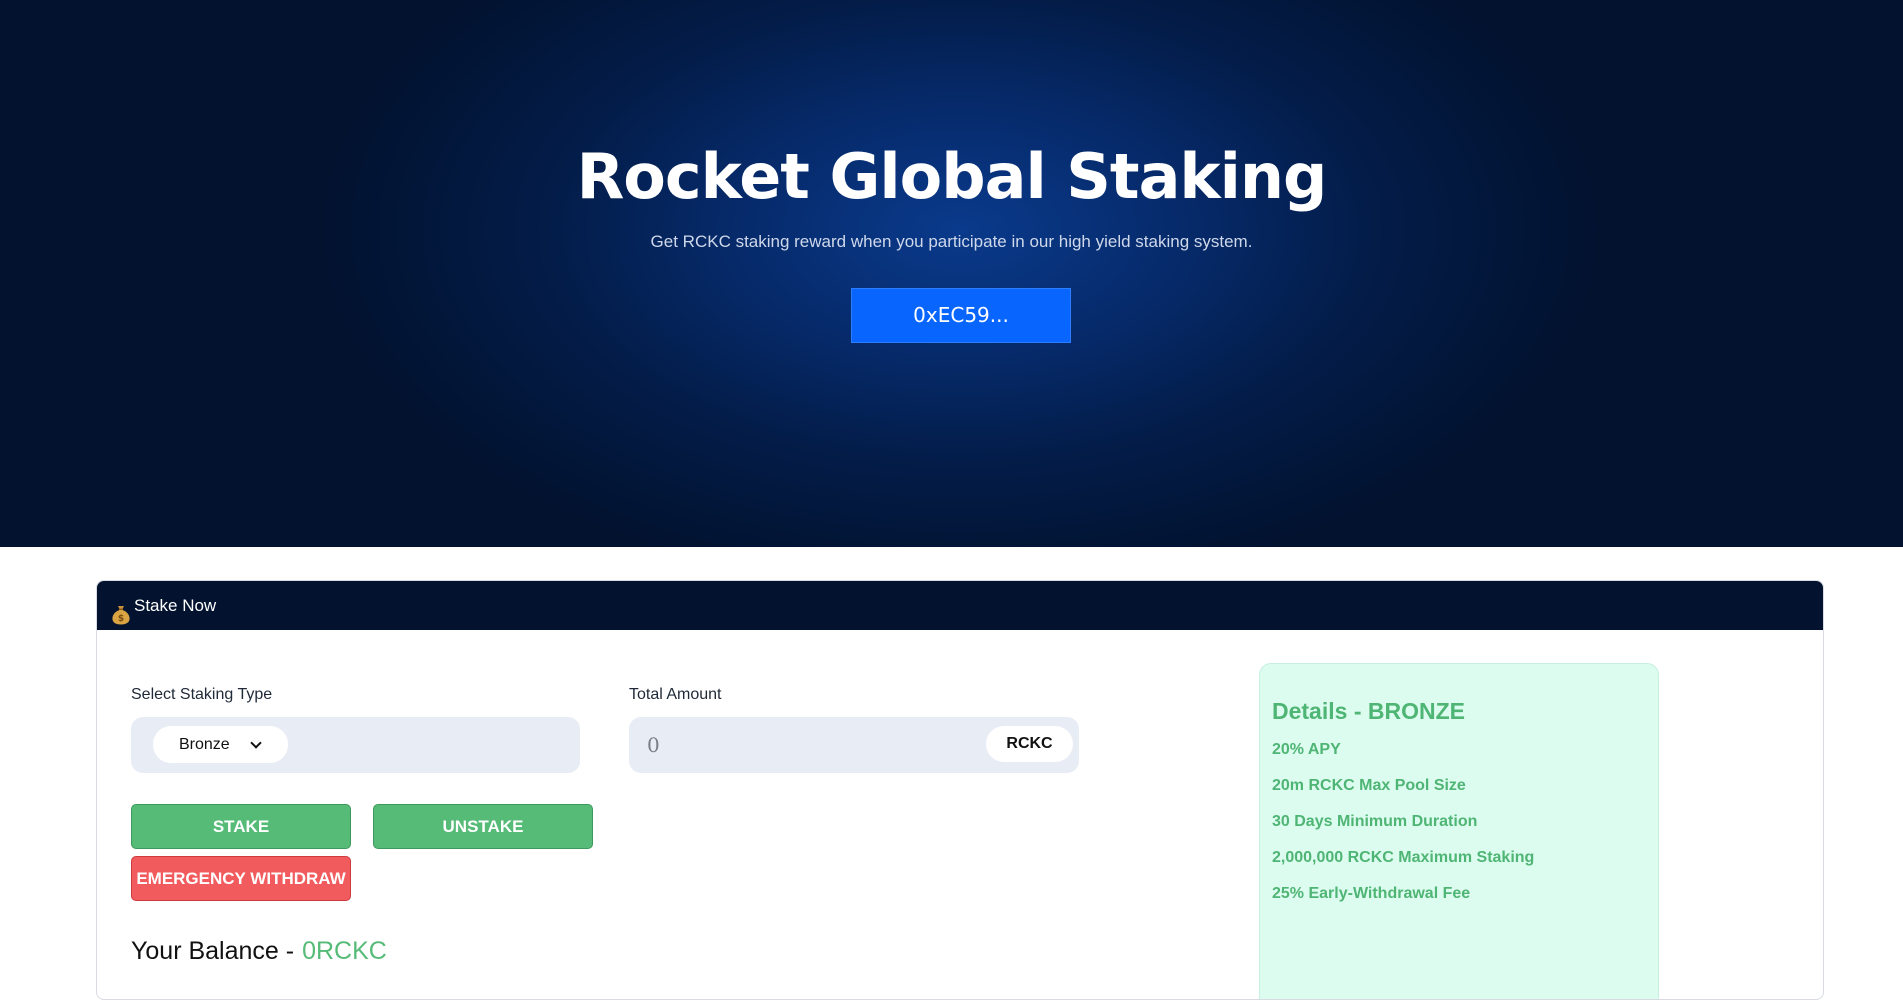 Image resolution: width=1903 pixels, height=1000 pixels. I want to click on stake-button: STAKE, so click(241, 826).